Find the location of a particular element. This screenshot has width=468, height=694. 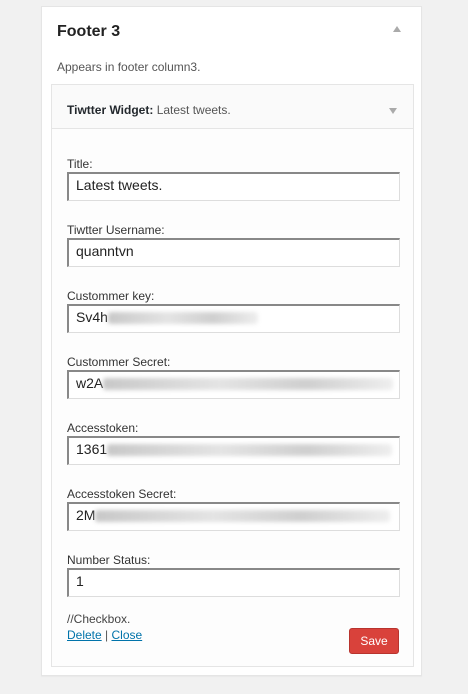

consumer-key-label: Custommer key: is located at coordinates (111, 296).